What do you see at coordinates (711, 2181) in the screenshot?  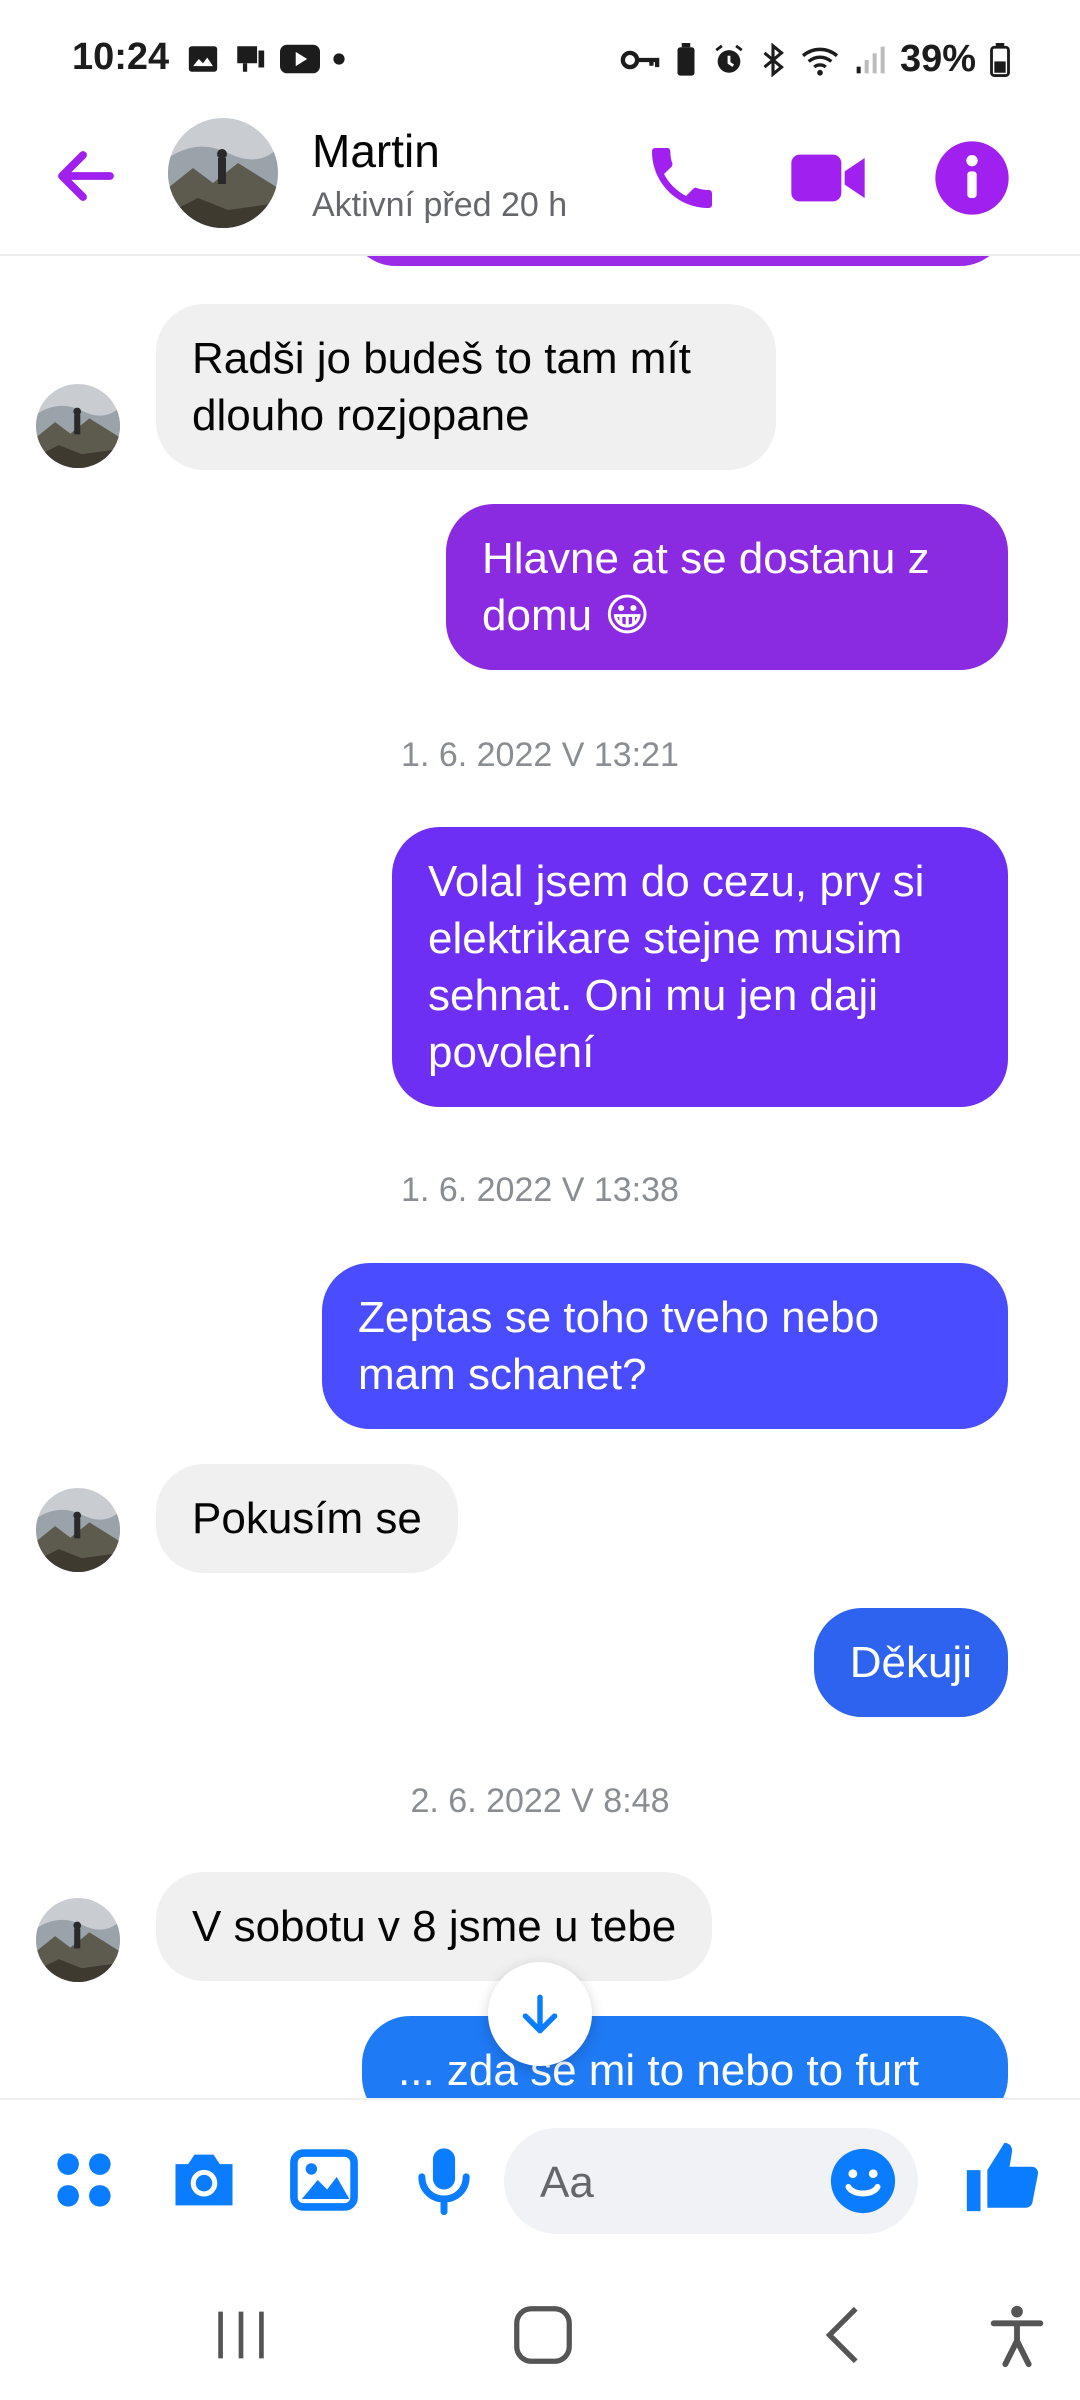 I see `message-input: Aa` at bounding box center [711, 2181].